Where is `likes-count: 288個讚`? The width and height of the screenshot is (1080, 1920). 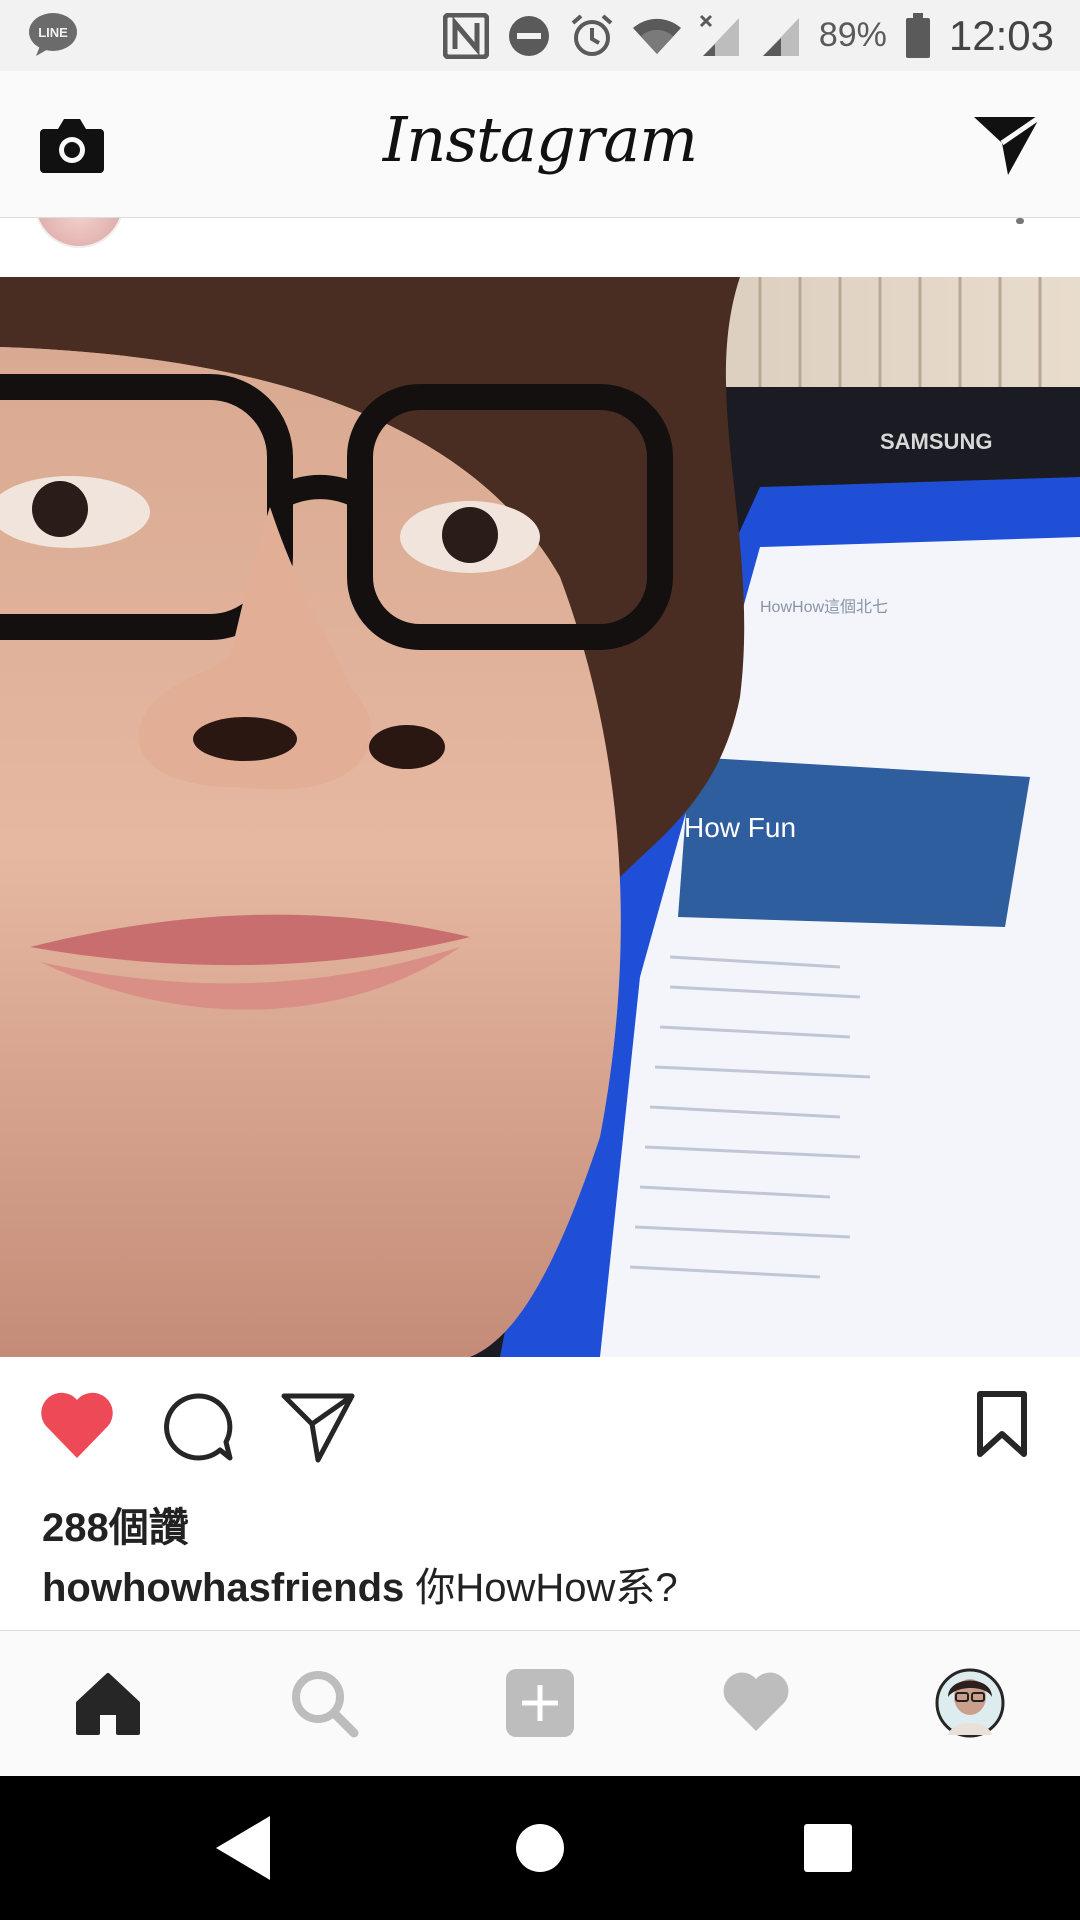 likes-count: 288個讚 is located at coordinates (115, 1524).